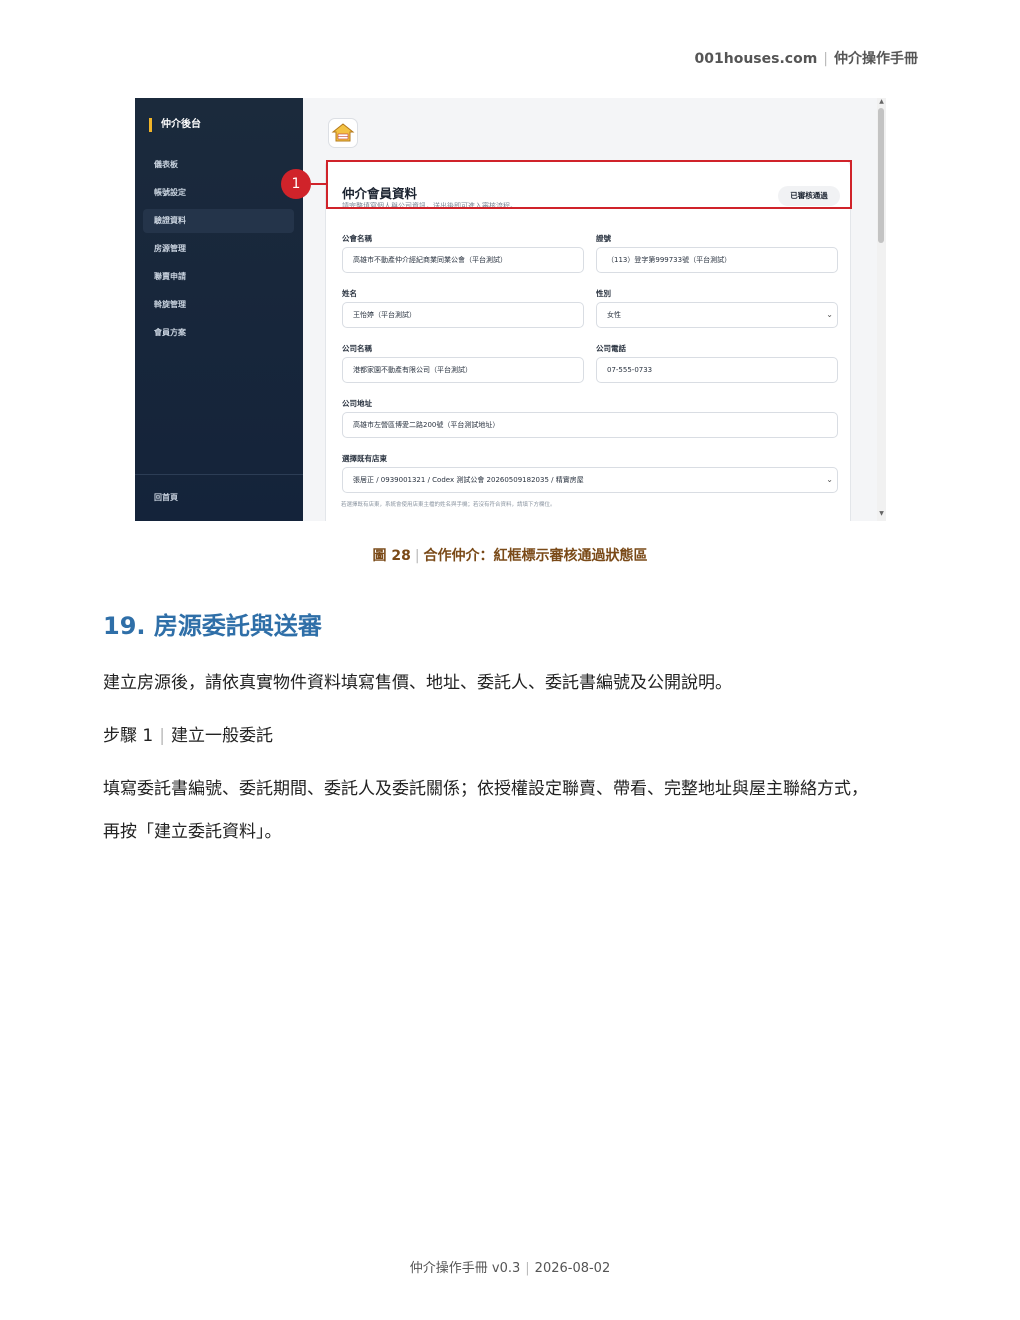  I want to click on figure-number: 圖 28, so click(391, 556).